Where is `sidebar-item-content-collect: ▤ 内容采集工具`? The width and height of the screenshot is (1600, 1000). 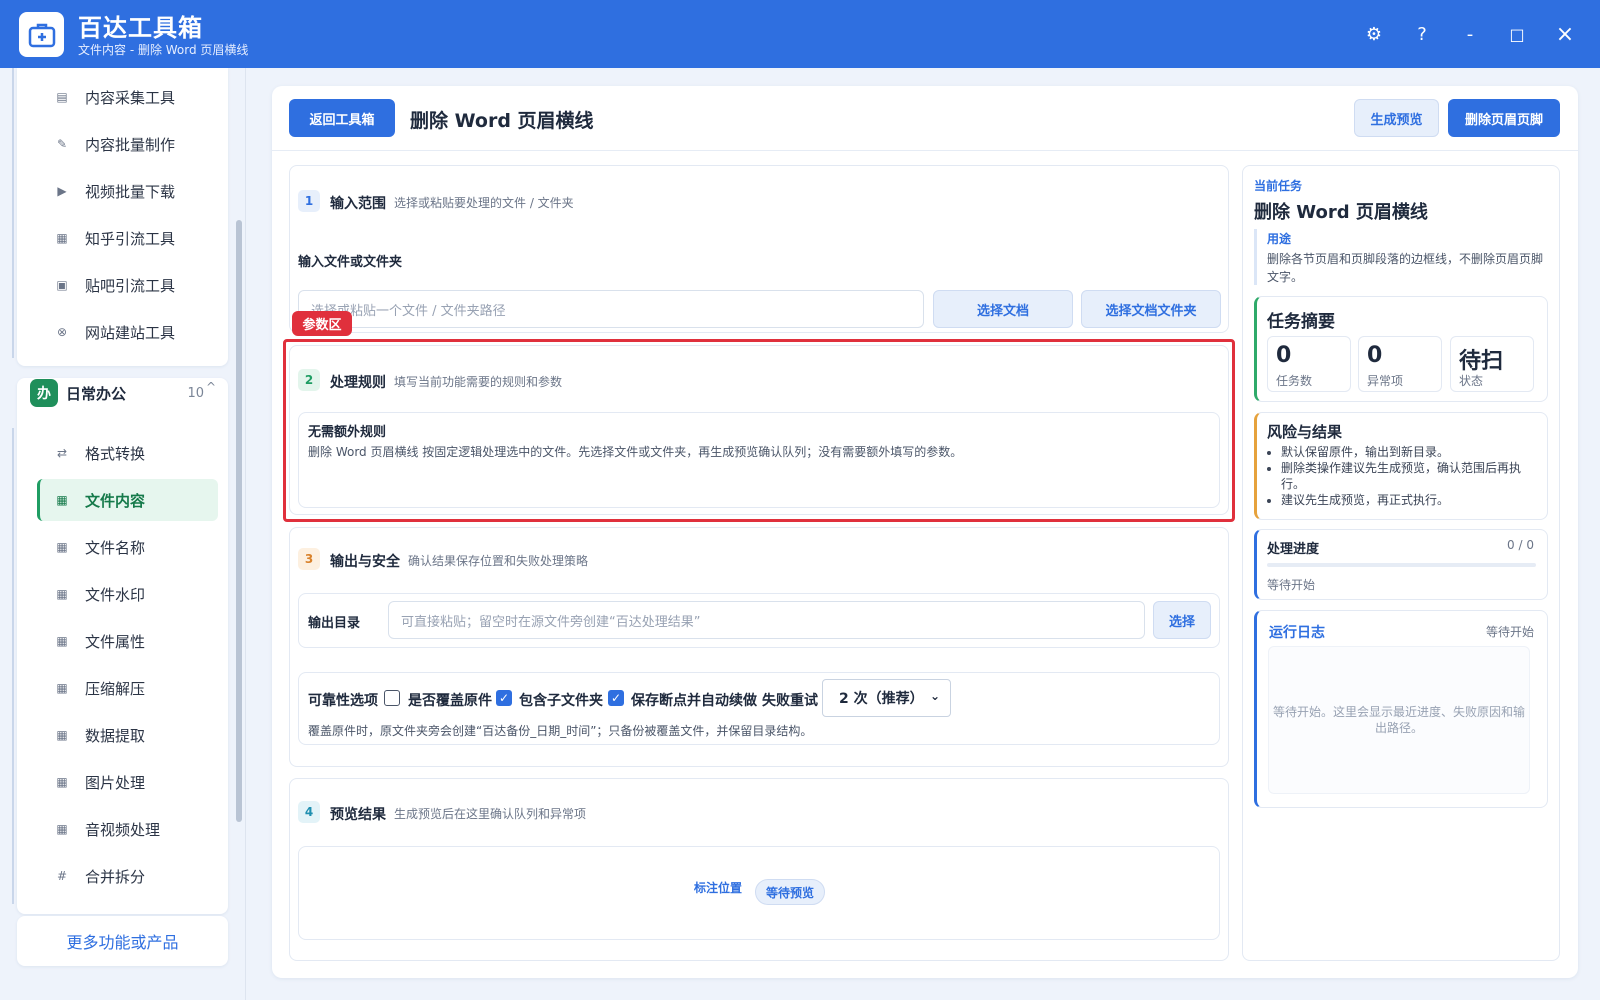
sidebar-item-content-collect: ▤ 内容采集工具 is located at coordinates (127, 97).